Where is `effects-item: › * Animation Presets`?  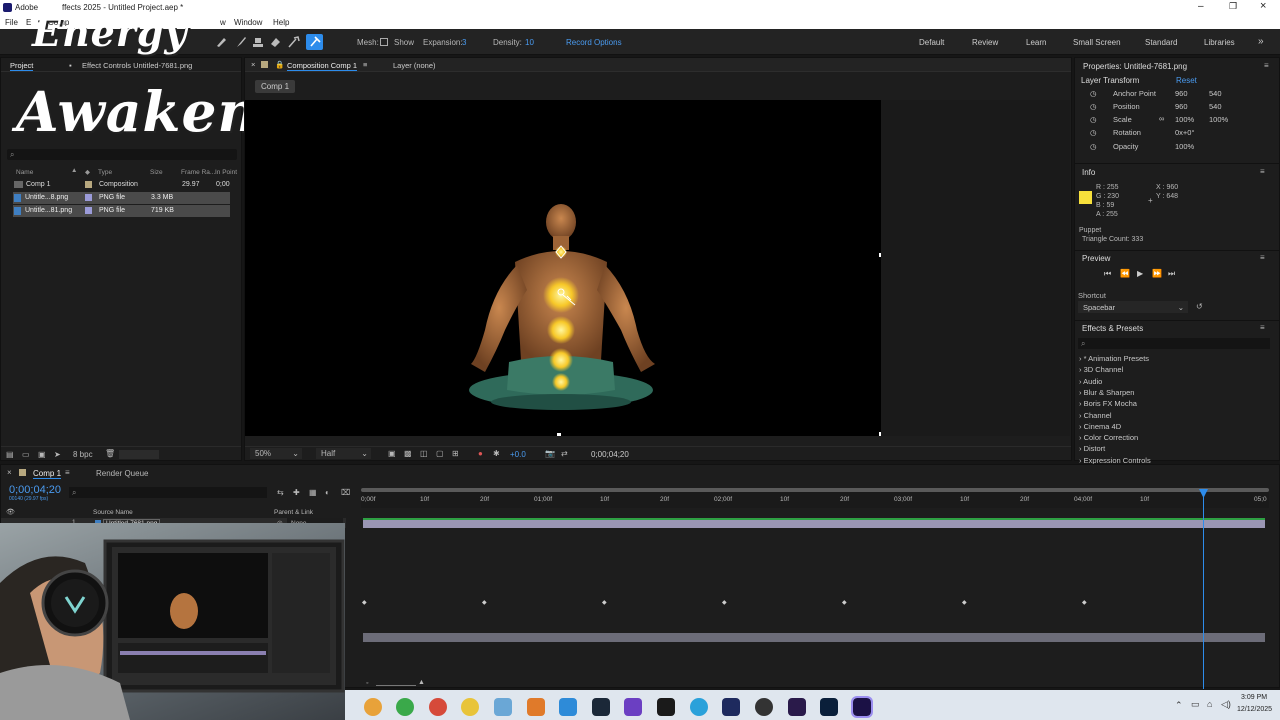 effects-item: › * Animation Presets is located at coordinates (1114, 358).